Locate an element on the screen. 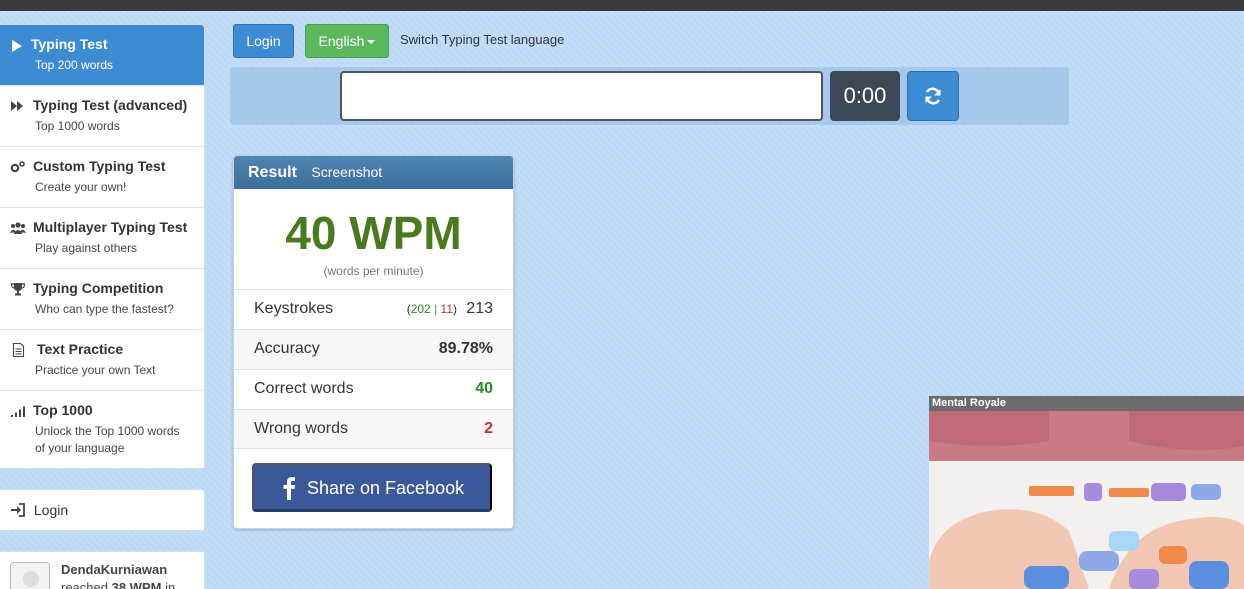  sidebar-item-text-practice: Text Practice Practice your own Text is located at coordinates (102, 360).